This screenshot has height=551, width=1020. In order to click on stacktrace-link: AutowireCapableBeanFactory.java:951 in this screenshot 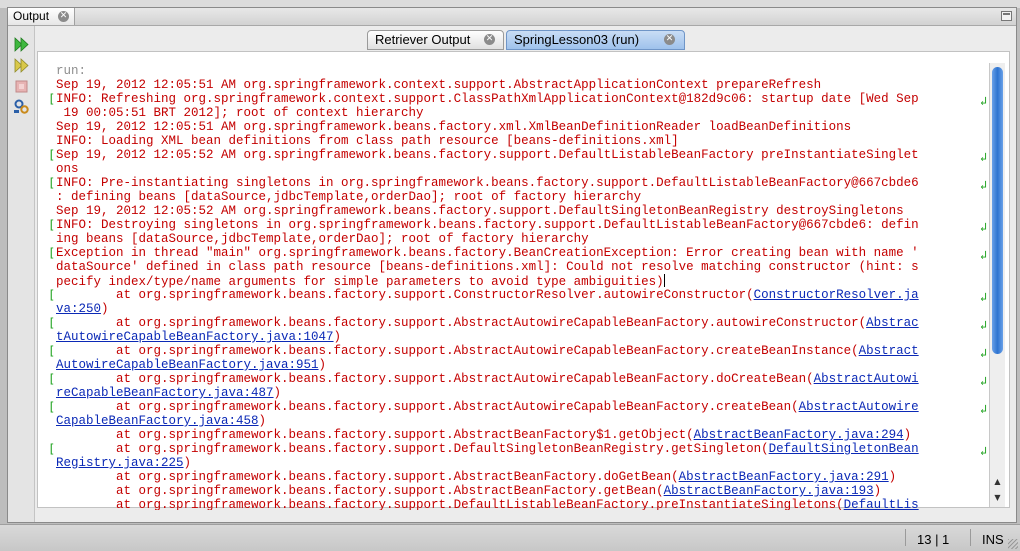, I will do `click(187, 365)`.